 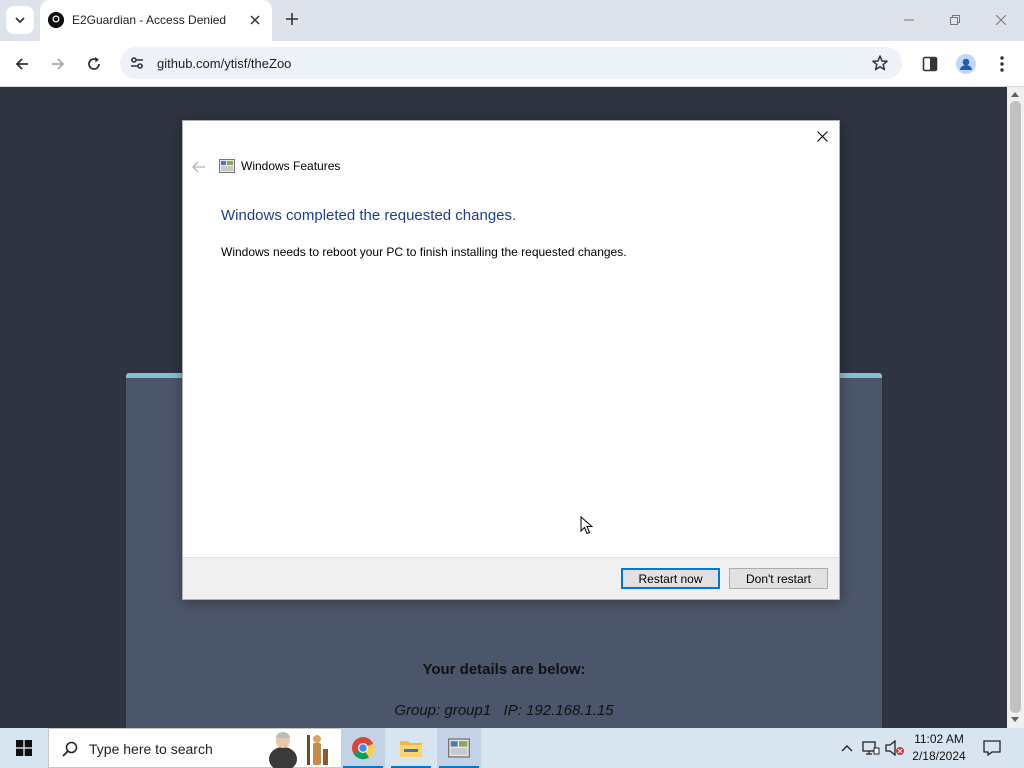 I want to click on new-tab-button, so click(x=292, y=19).